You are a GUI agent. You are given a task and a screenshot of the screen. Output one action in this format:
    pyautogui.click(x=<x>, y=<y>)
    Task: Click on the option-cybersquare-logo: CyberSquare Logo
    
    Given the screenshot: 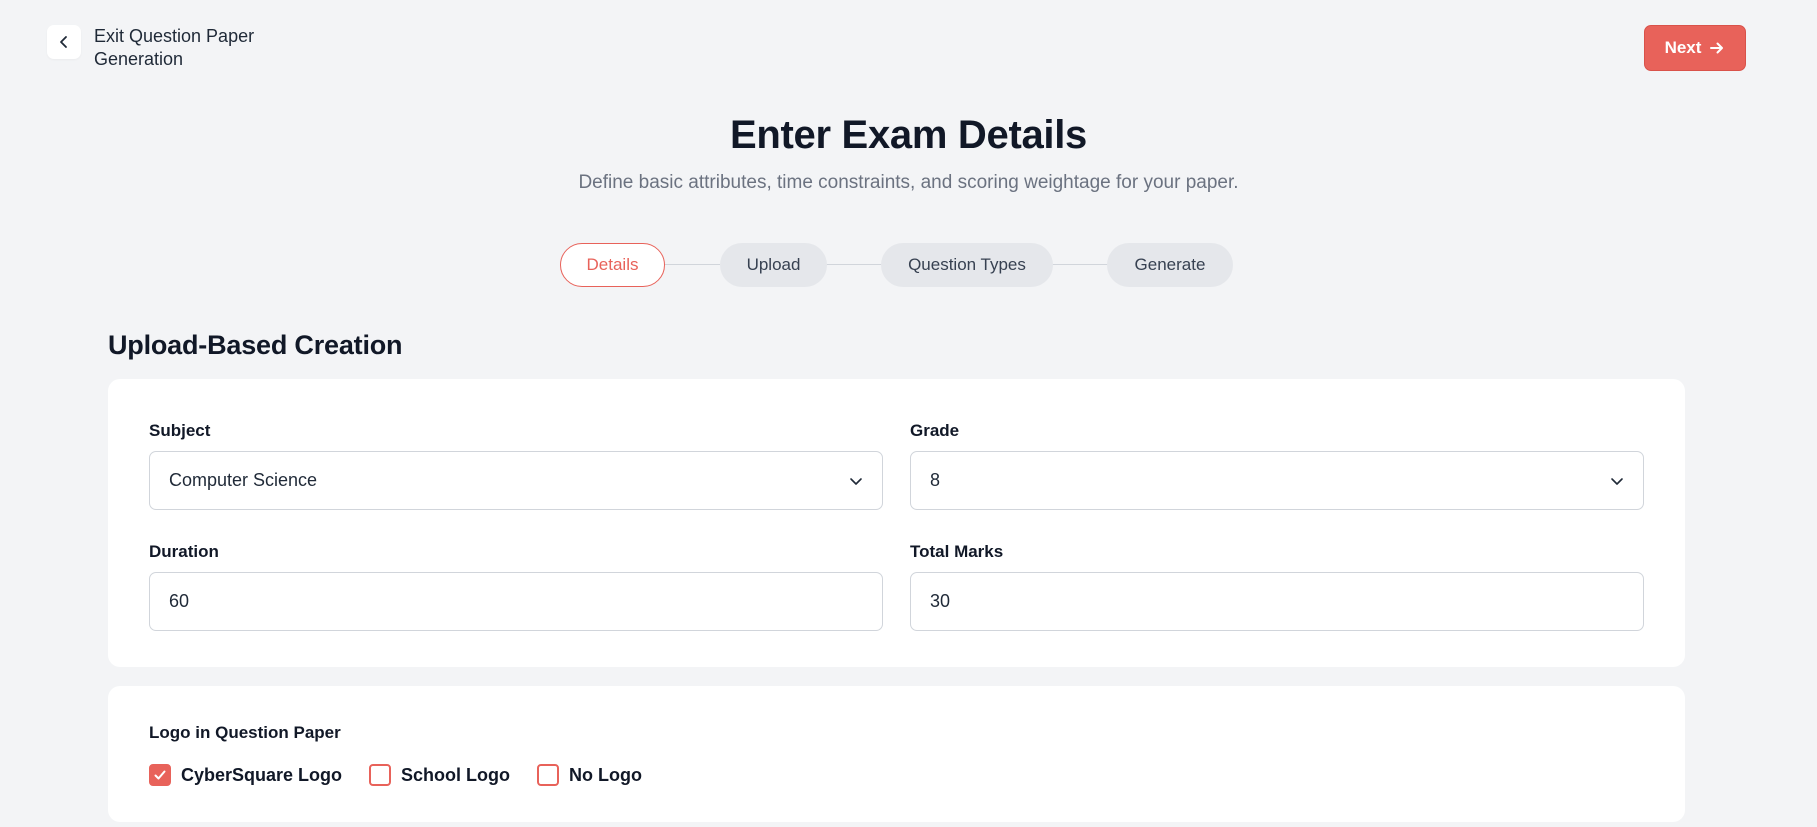 What is the action you would take?
    pyautogui.click(x=245, y=775)
    